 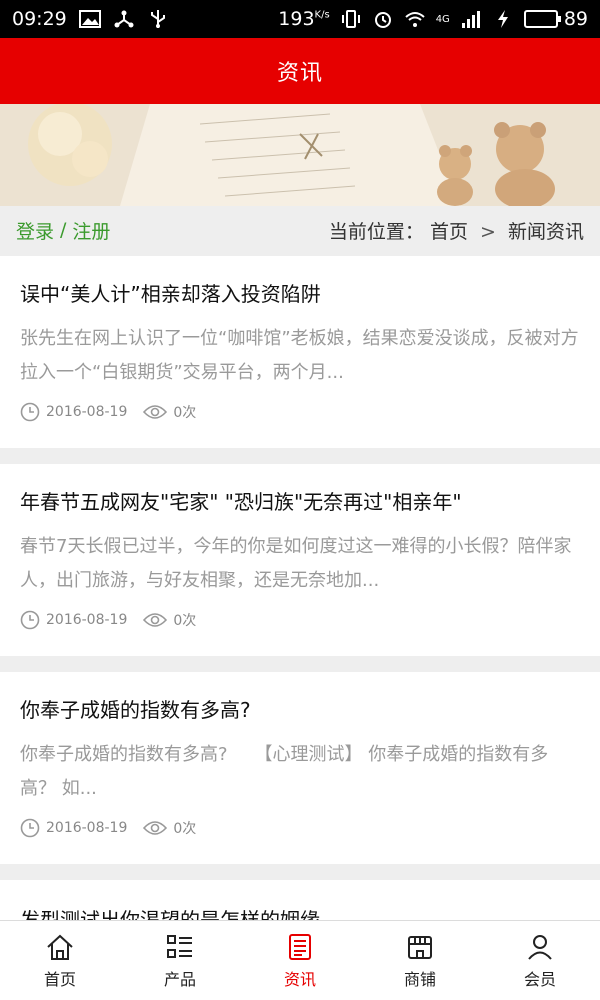 I want to click on status-bar: 09:29 193K/s 4G 89, so click(x=300, y=19).